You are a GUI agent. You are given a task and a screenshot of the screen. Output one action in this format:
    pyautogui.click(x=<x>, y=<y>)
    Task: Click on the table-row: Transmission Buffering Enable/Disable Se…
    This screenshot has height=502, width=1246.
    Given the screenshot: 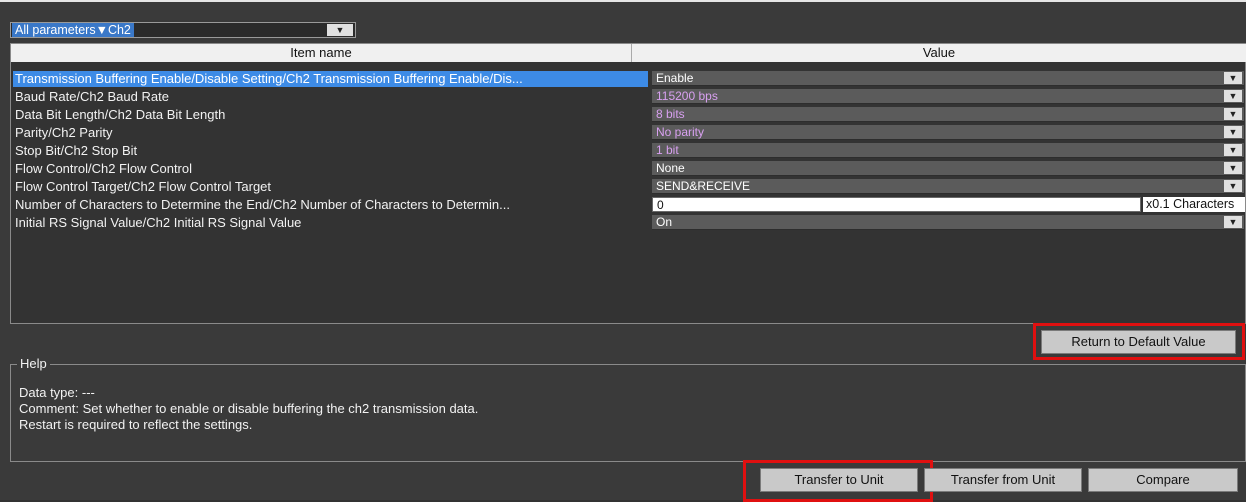 What is the action you would take?
    pyautogui.click(x=628, y=79)
    